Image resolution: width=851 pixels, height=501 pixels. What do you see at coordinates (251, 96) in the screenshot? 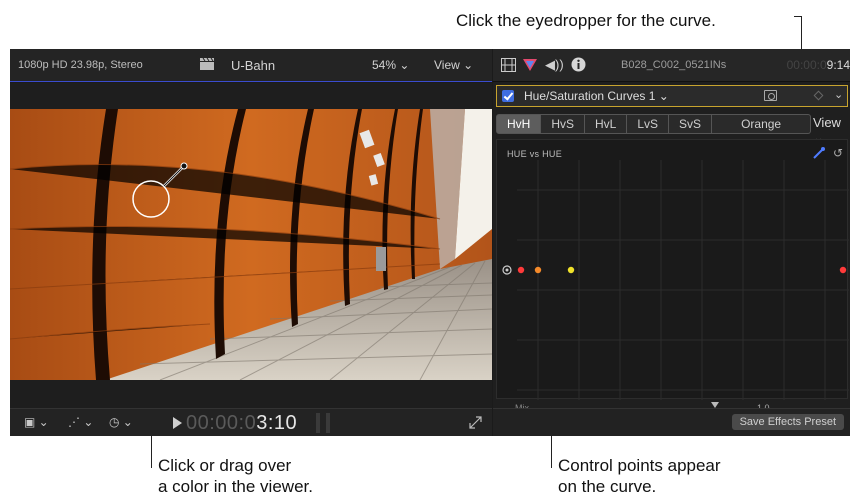
I see `viewer-letterbox-top` at bounding box center [251, 96].